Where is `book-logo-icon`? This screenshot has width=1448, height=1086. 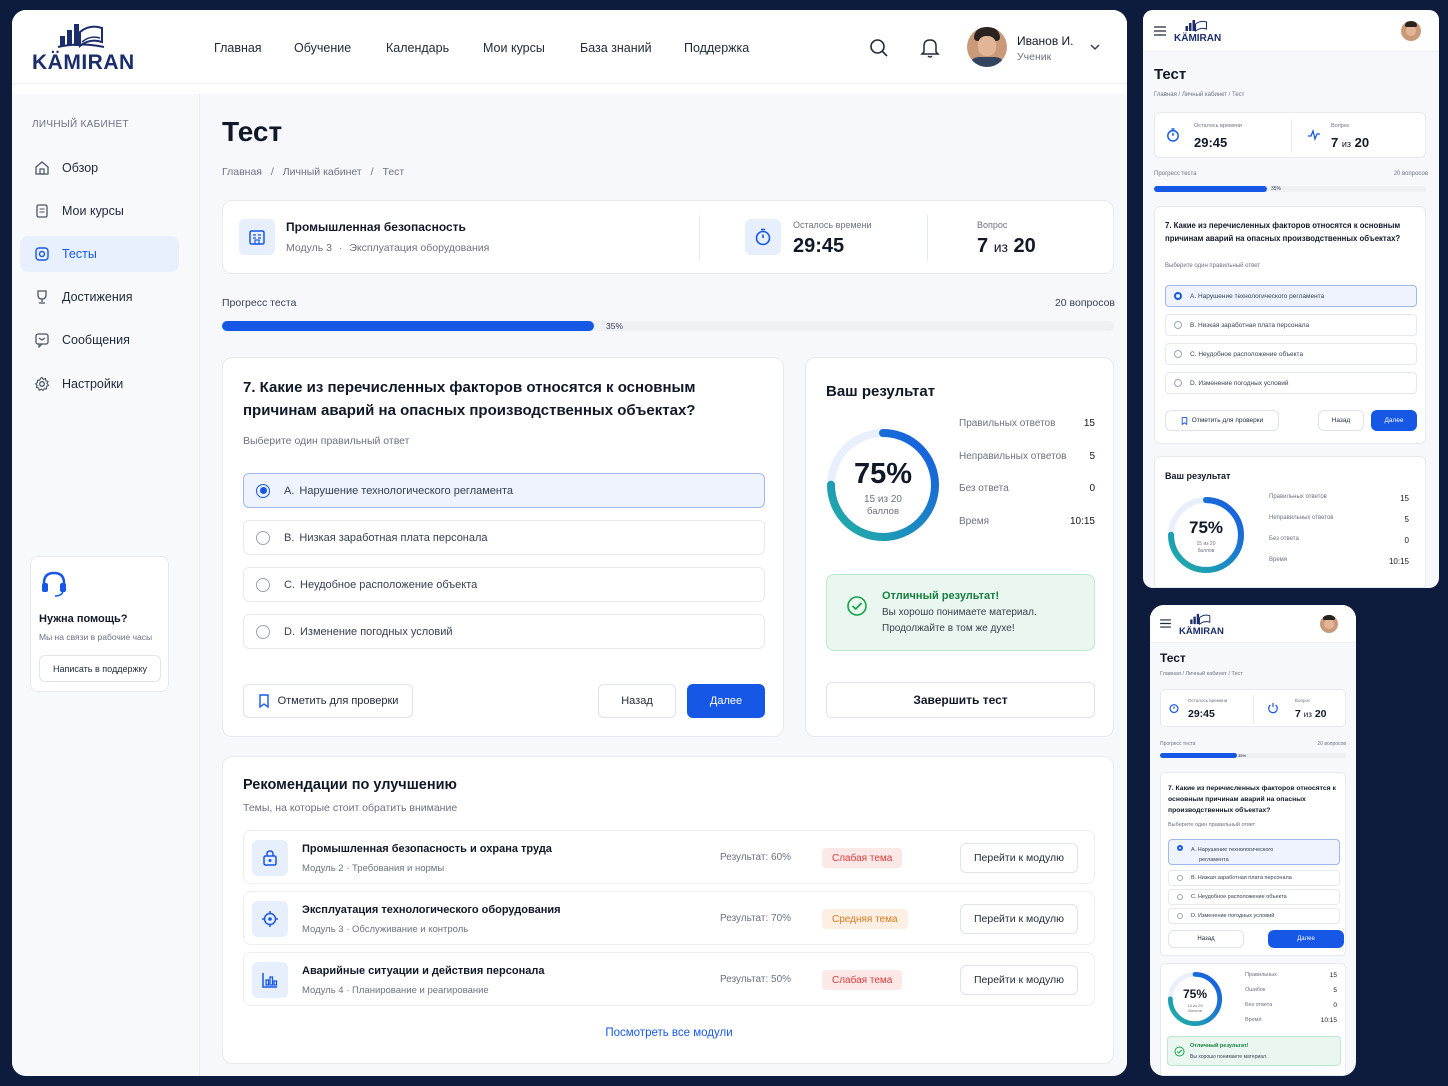
book-logo-icon is located at coordinates (1200, 619).